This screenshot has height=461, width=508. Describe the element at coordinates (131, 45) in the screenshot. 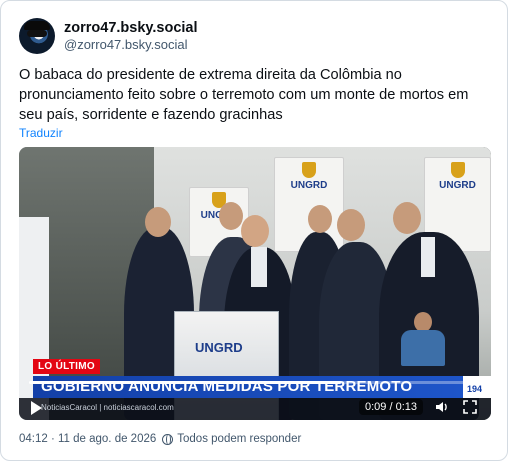

I see `author-handle: @zorro47.bsky.social` at that location.